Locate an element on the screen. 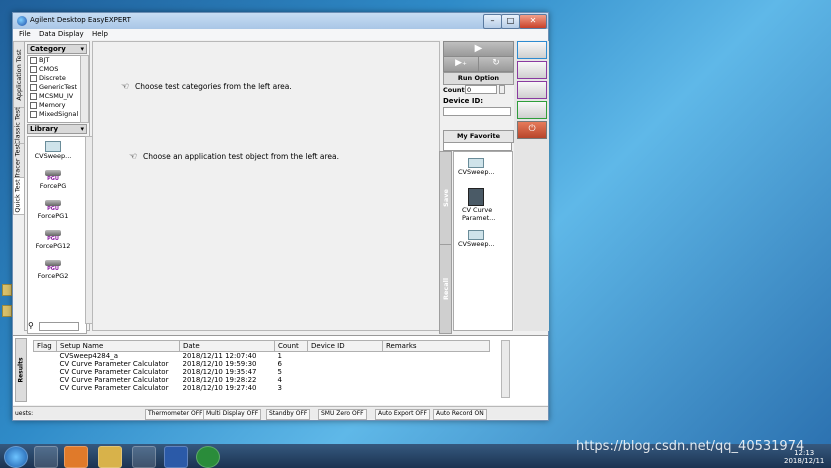 This screenshot has width=831, height=468. append-run-button: ▶₊ is located at coordinates (461, 64).